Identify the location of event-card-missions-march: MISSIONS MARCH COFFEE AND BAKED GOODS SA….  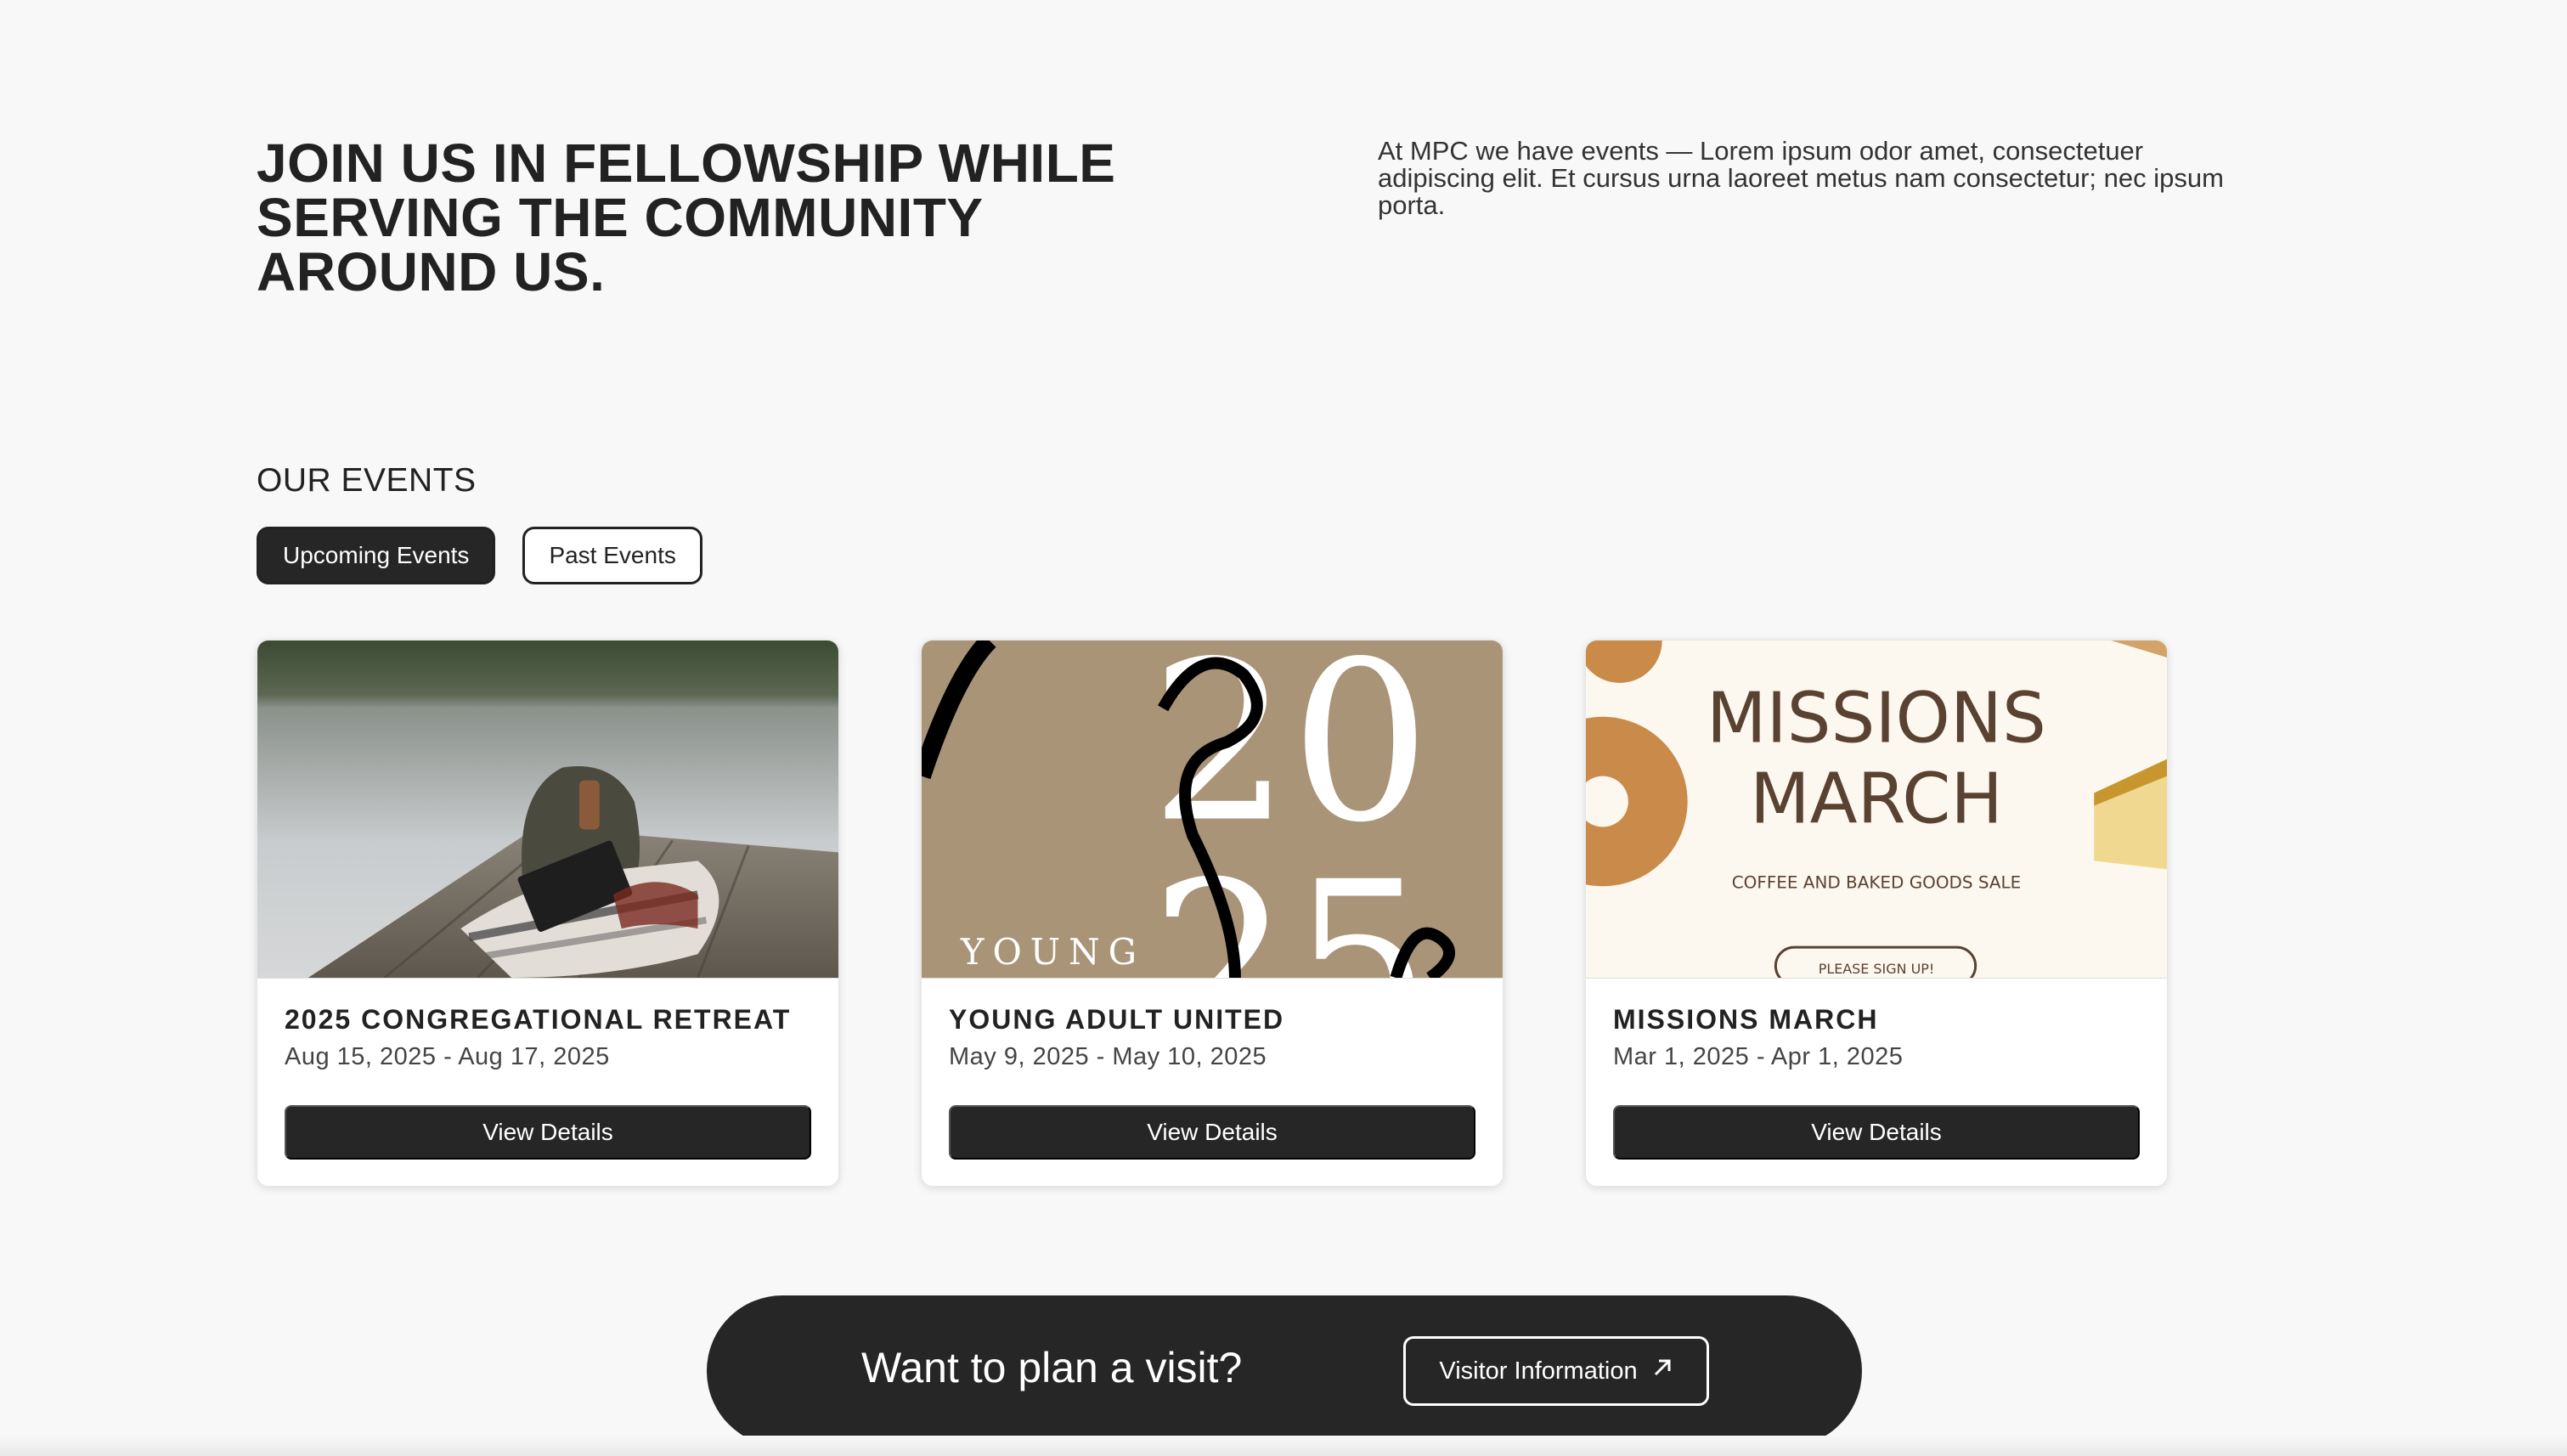
(1876, 914).